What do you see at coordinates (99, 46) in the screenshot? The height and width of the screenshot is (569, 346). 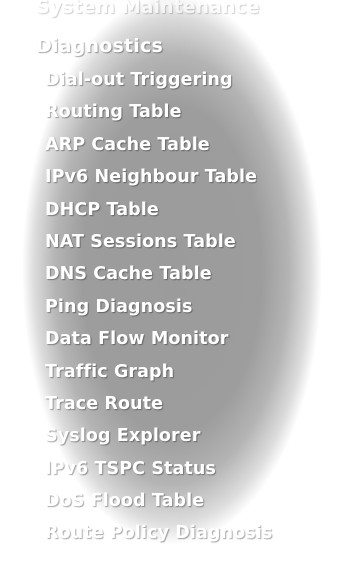 I see `diagnostics-section-header: Diagnostics` at bounding box center [99, 46].